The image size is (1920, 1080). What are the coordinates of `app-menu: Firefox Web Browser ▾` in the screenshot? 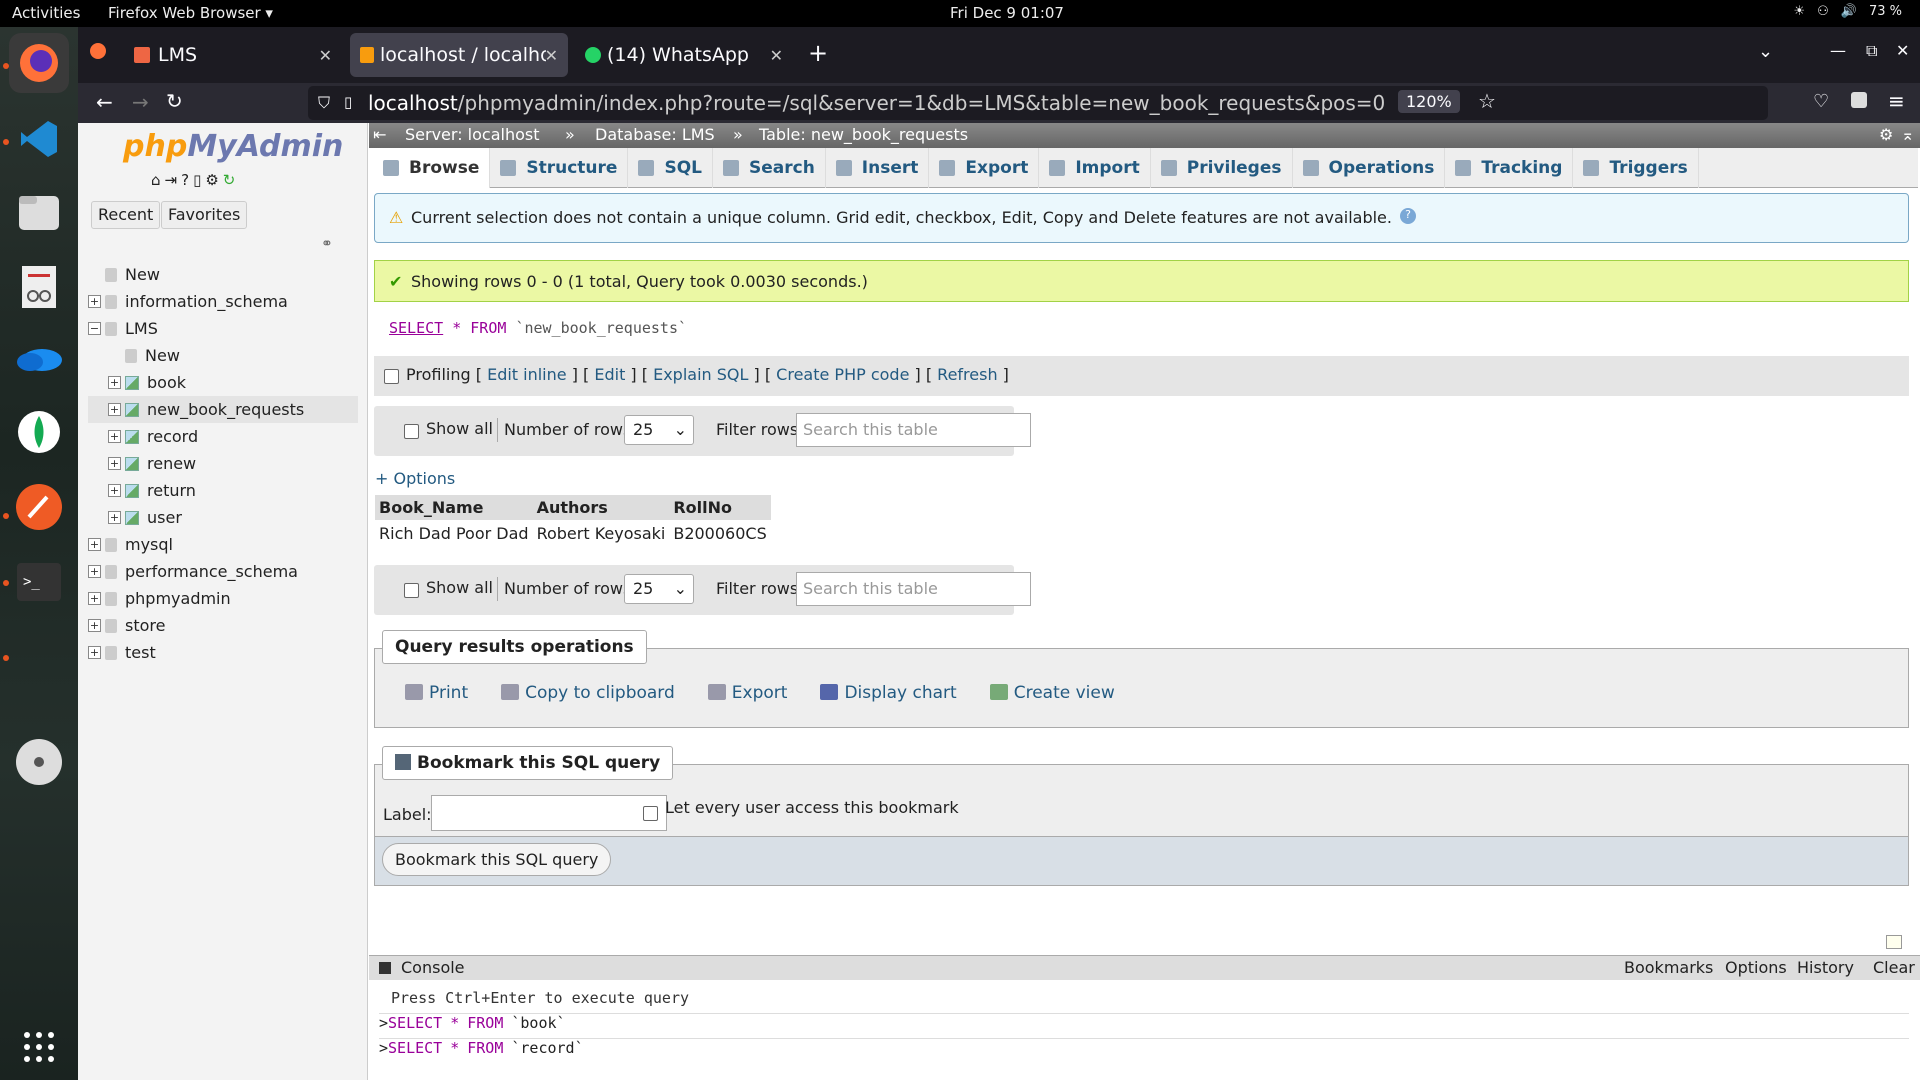 It's located at (190, 13).